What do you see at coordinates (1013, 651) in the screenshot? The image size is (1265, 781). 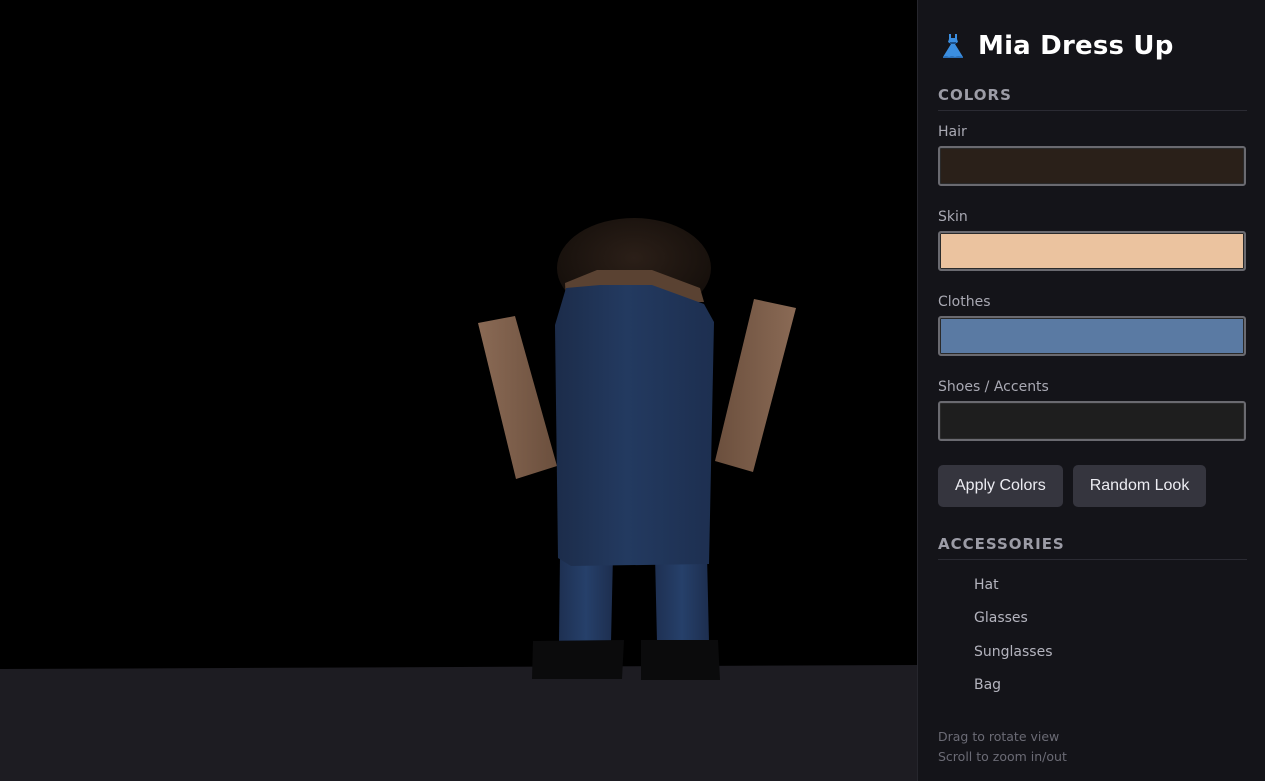 I see `accessory-label: Sunglasses` at bounding box center [1013, 651].